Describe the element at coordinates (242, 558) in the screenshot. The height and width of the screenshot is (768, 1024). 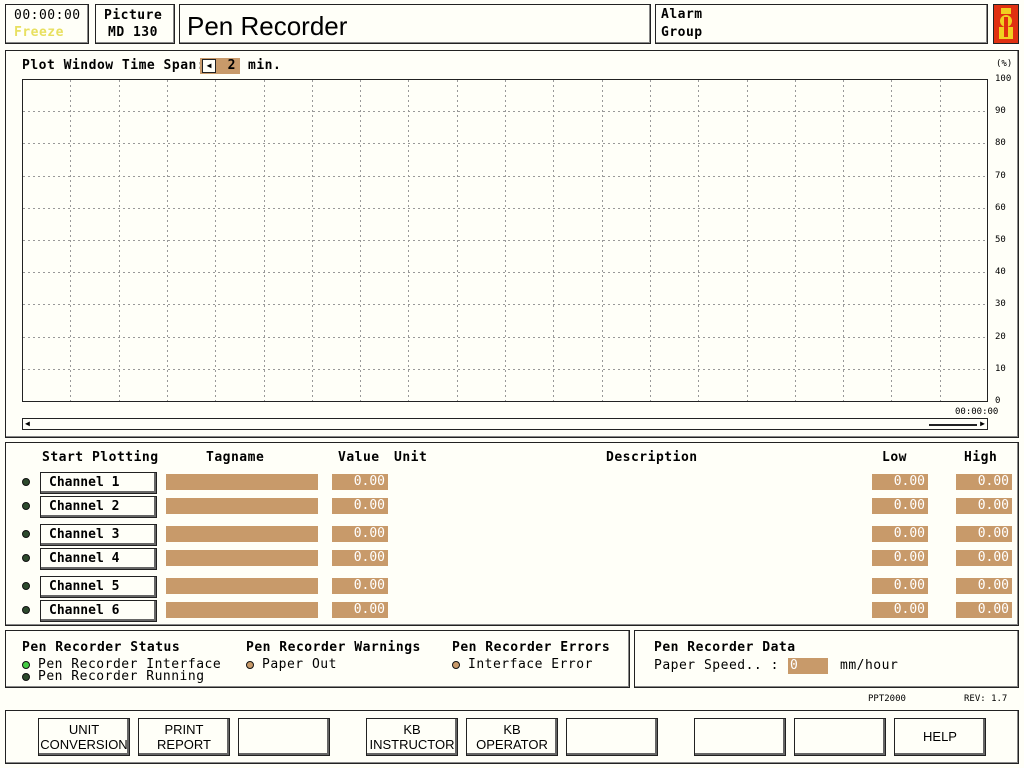
I see `channel-4-tagname` at that location.